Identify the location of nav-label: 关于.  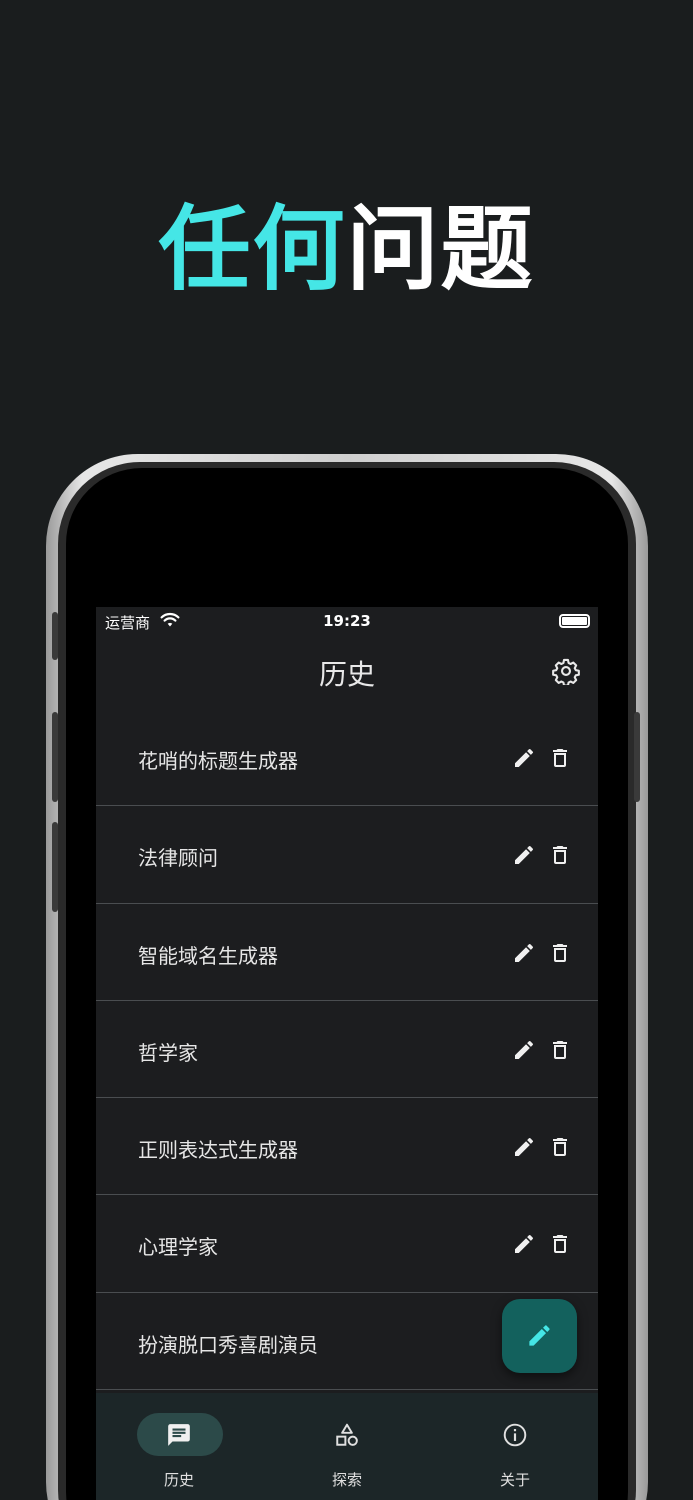
(514, 1480).